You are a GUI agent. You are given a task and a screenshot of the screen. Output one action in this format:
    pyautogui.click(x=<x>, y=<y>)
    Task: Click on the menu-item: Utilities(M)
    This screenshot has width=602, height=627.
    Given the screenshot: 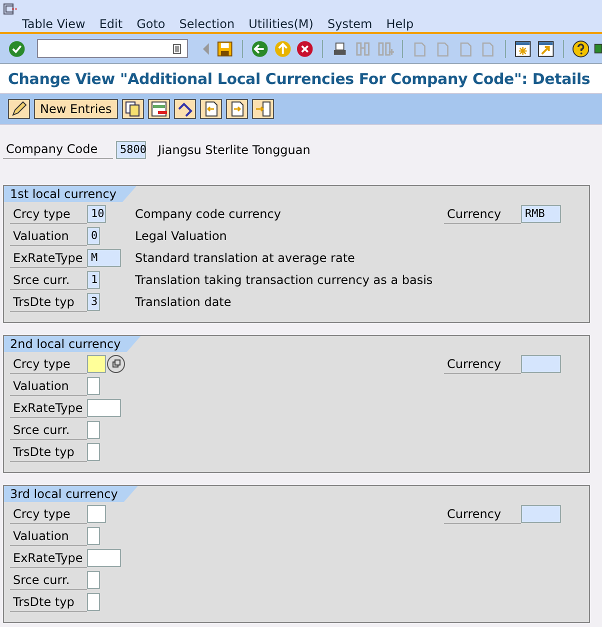 What is the action you would take?
    pyautogui.click(x=281, y=23)
    